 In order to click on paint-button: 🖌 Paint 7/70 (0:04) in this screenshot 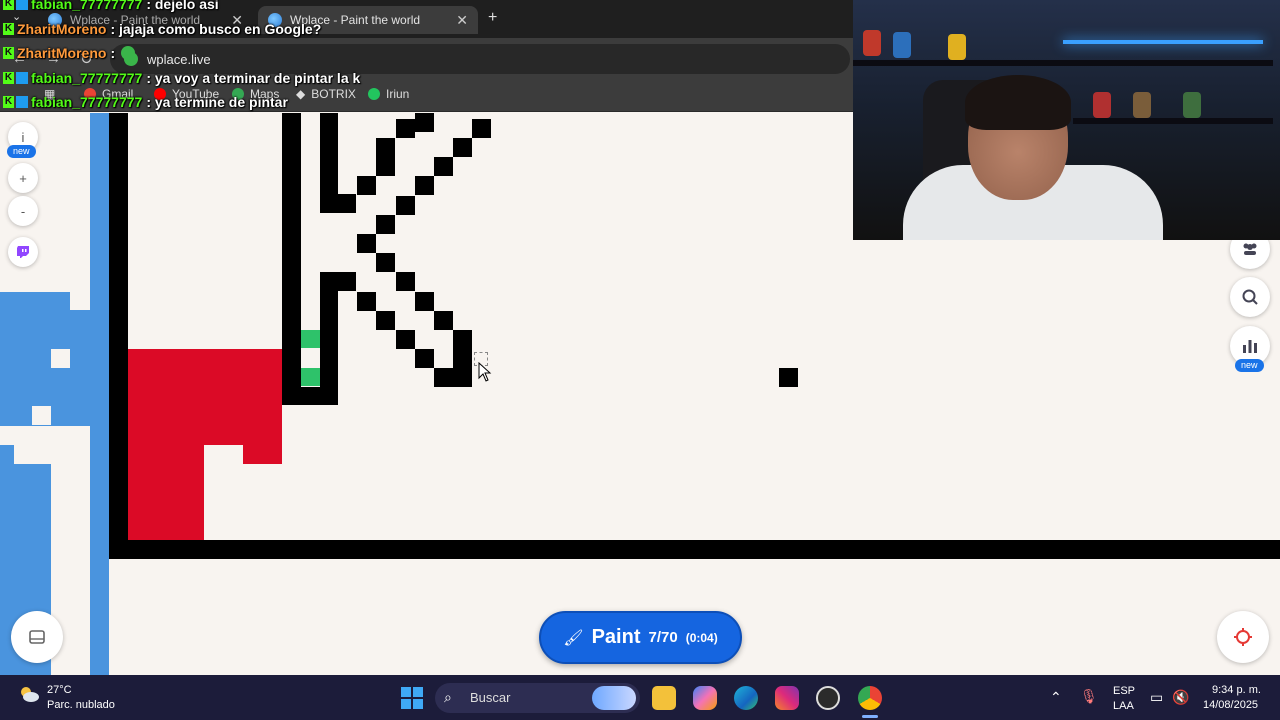, I will do `click(640, 637)`.